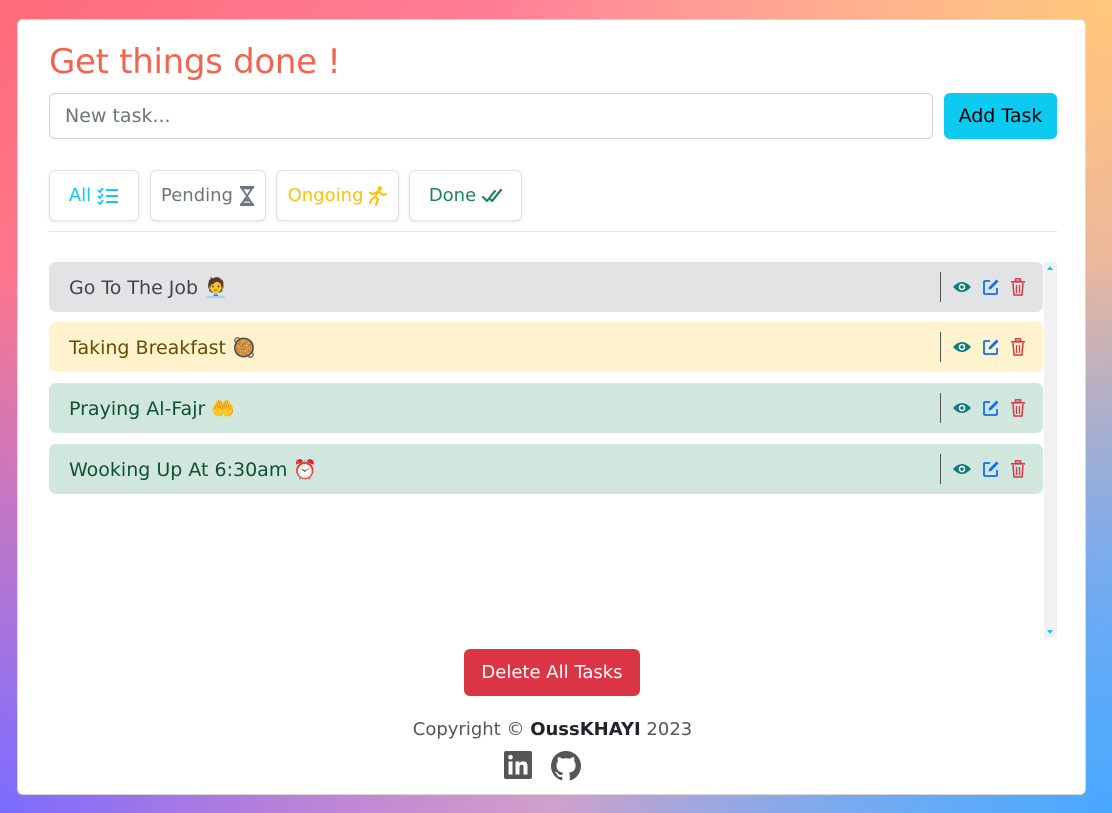 This screenshot has height=813, width=1112. What do you see at coordinates (546, 469) in the screenshot?
I see `task-row: Wooking Up At 6:30am ⏰` at bounding box center [546, 469].